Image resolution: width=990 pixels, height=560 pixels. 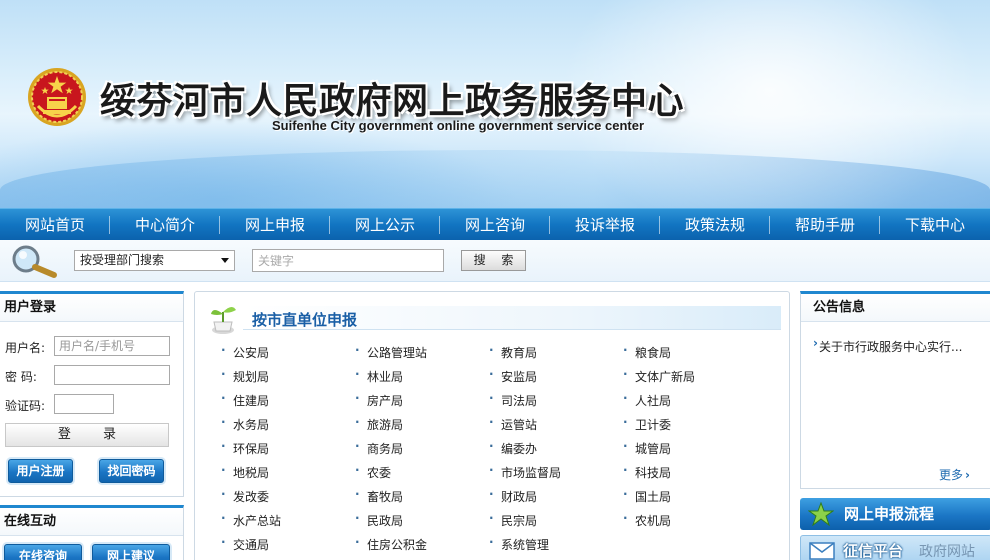 I want to click on nav-item-online-apply: 网上申报, so click(x=275, y=224).